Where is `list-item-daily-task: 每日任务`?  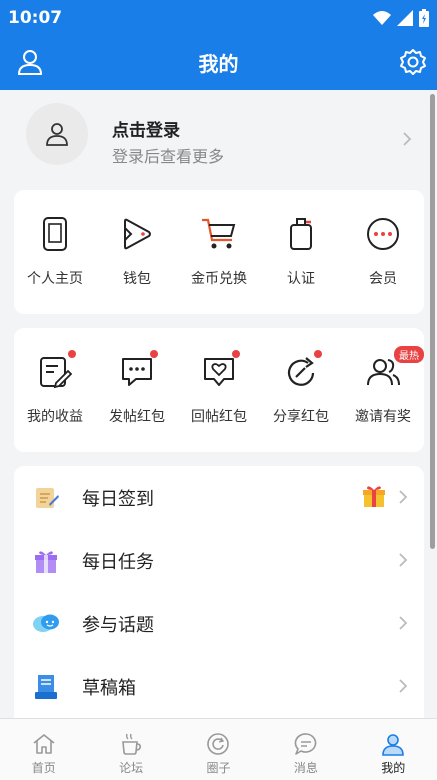
list-item-daily-task: 每日任务 is located at coordinates (219, 560).